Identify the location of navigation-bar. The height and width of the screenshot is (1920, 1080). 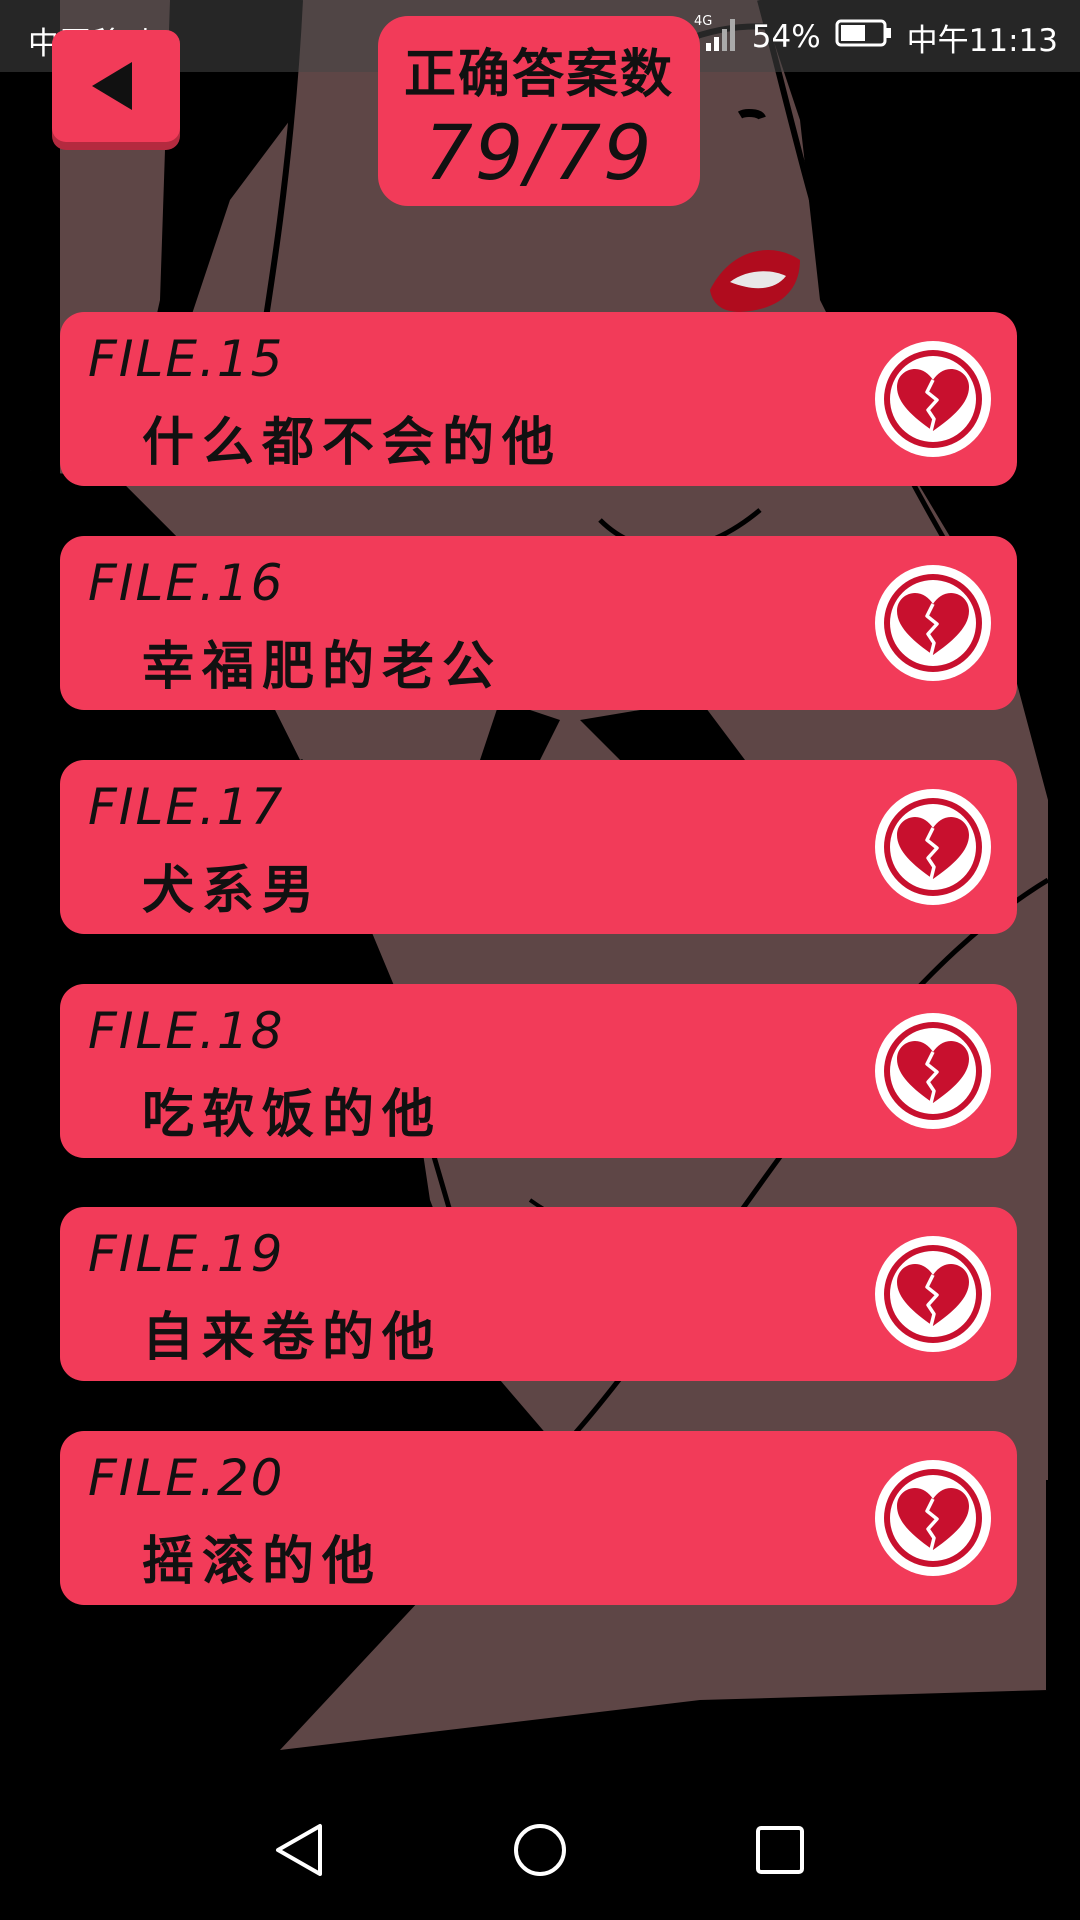
(540, 1850).